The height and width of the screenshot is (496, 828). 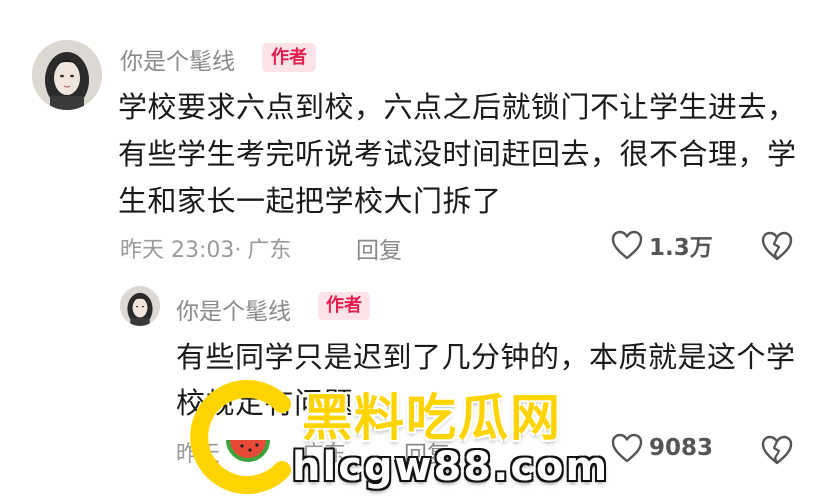 I want to click on like-button: 1.3万, so click(x=661, y=245).